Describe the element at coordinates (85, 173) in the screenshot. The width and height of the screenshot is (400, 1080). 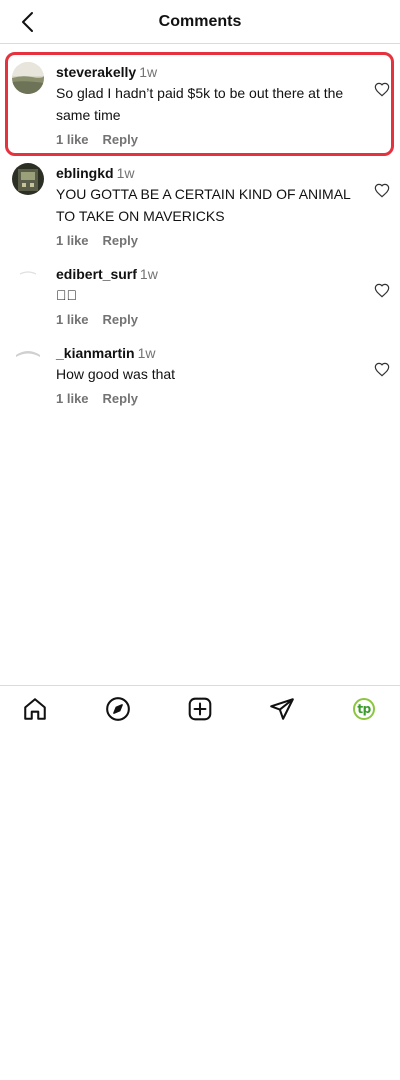
I see `comment-username: eblingkd` at that location.